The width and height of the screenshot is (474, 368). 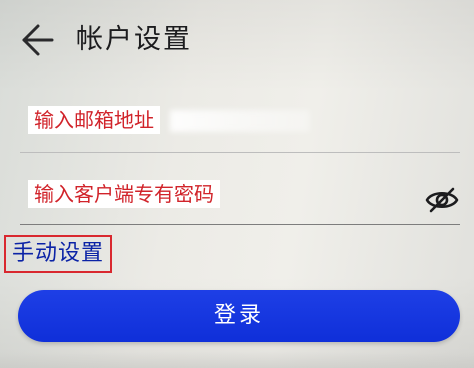 What do you see at coordinates (38, 40) in the screenshot?
I see `arrow-left-icon` at bounding box center [38, 40].